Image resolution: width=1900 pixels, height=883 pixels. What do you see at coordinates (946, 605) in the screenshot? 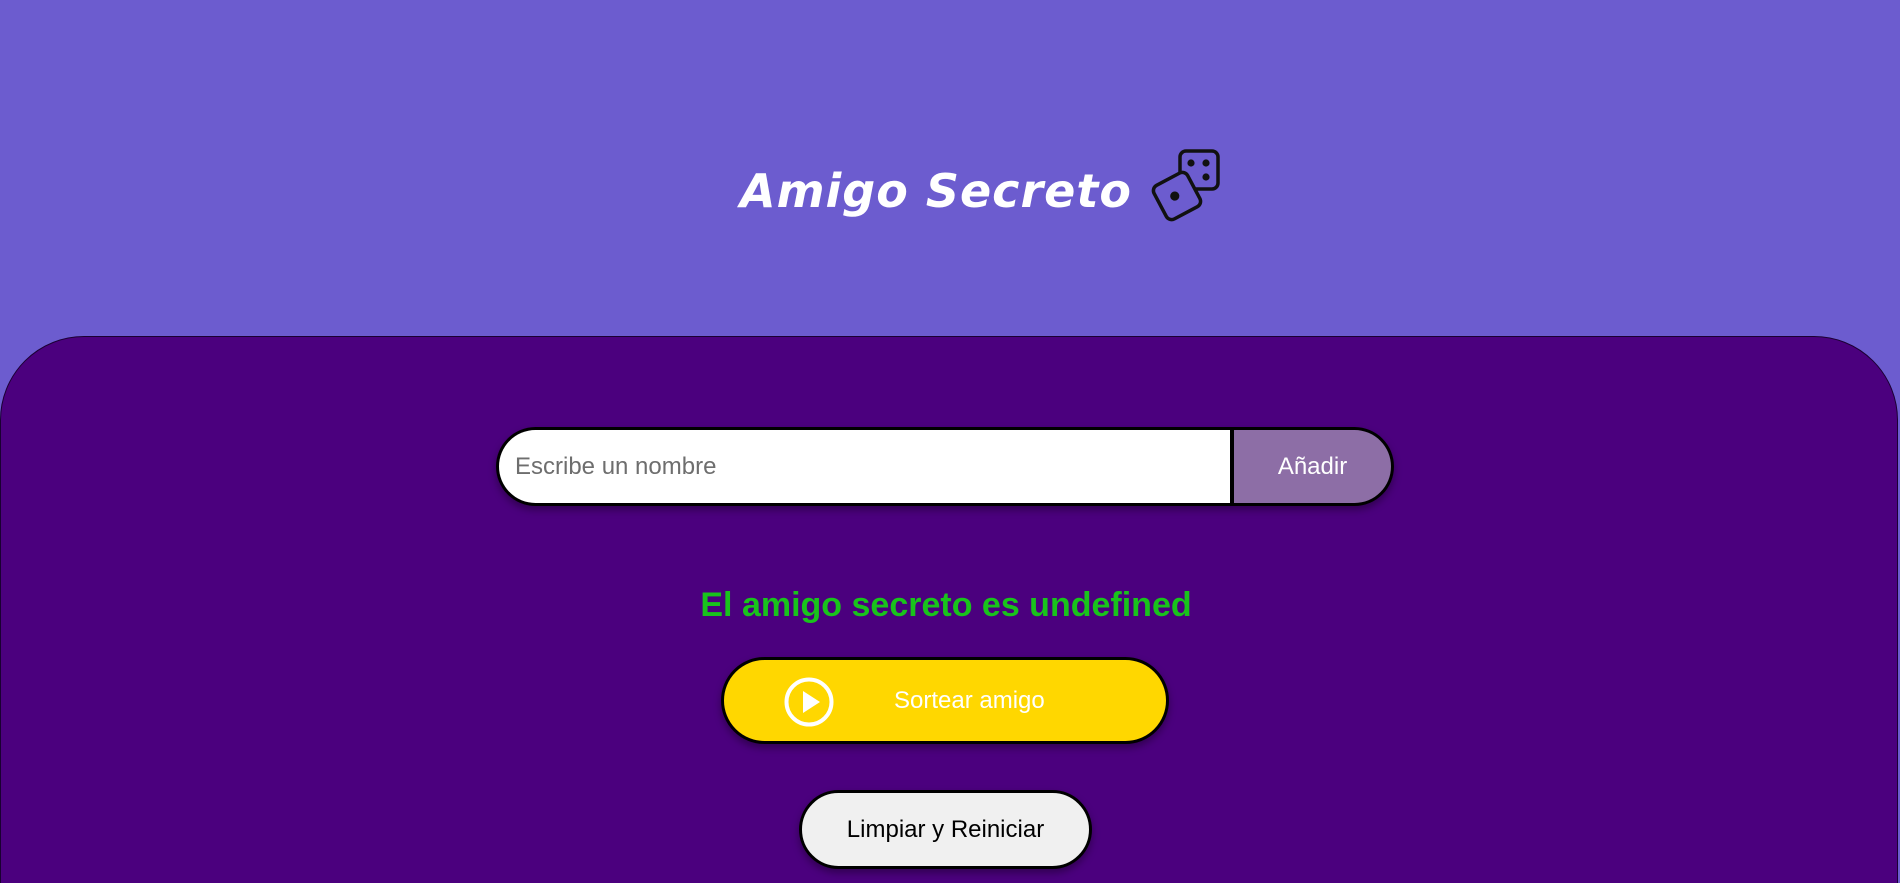
I see `result-text: El amigo secreto es undefined` at bounding box center [946, 605].